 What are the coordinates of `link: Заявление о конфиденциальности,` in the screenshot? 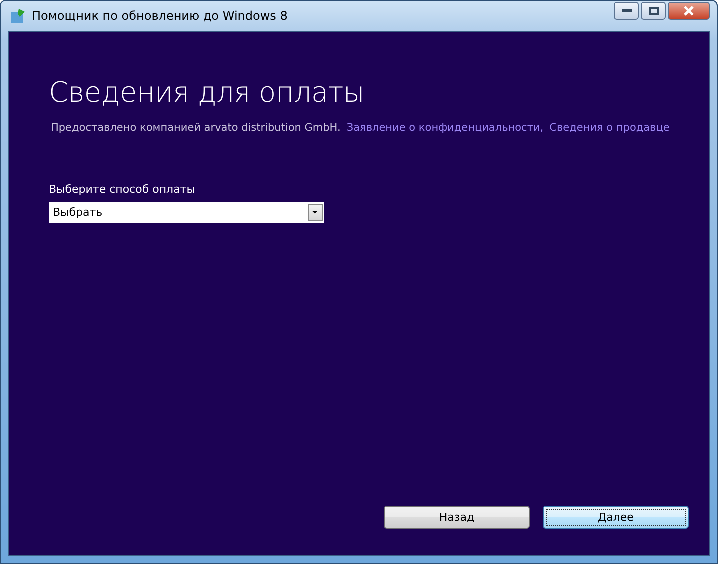 It's located at (445, 128).